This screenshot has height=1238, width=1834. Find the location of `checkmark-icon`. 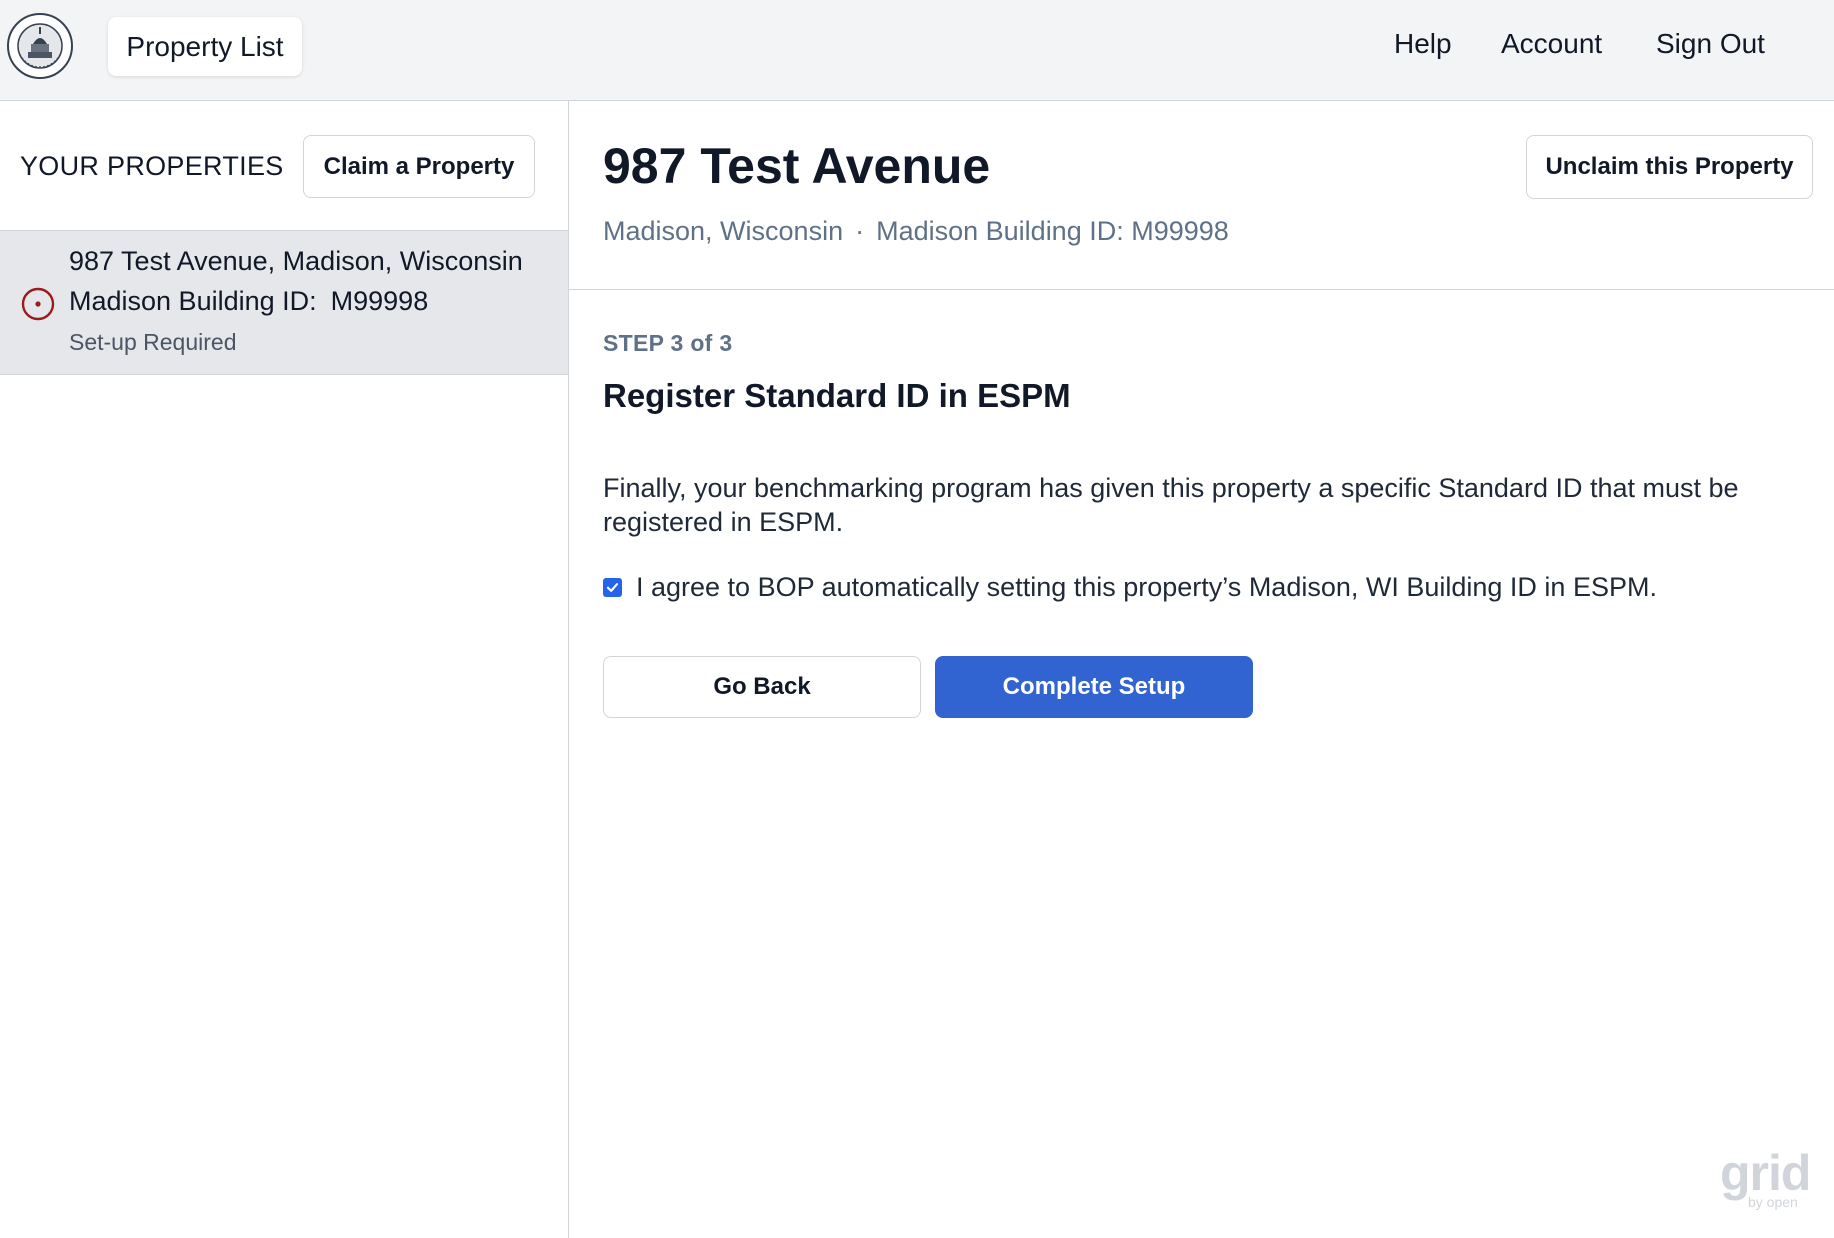

checkmark-icon is located at coordinates (612, 587).